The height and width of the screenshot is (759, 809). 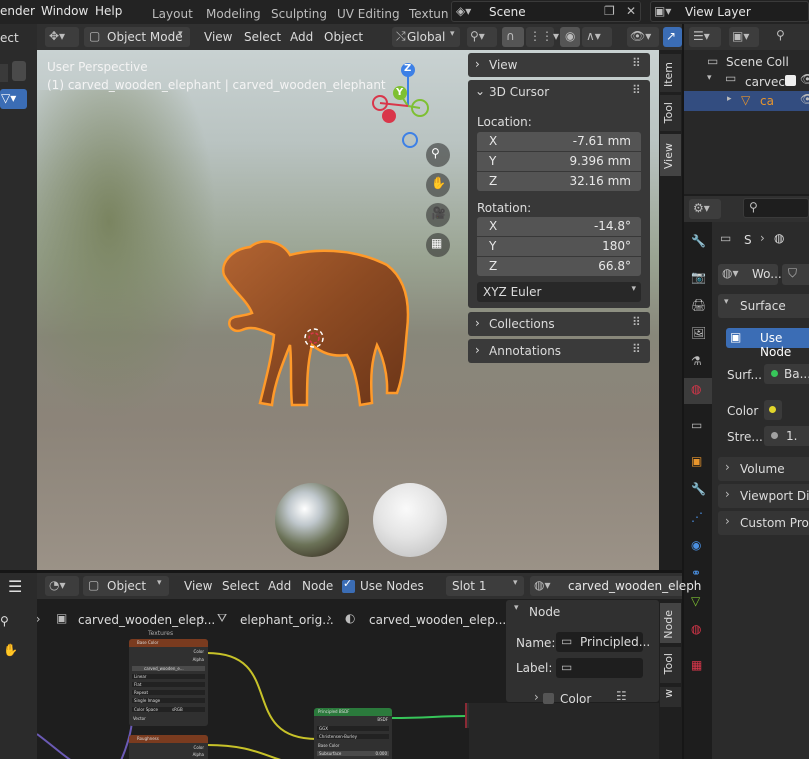 What do you see at coordinates (670, 697) in the screenshot?
I see `tab-view: w` at bounding box center [670, 697].